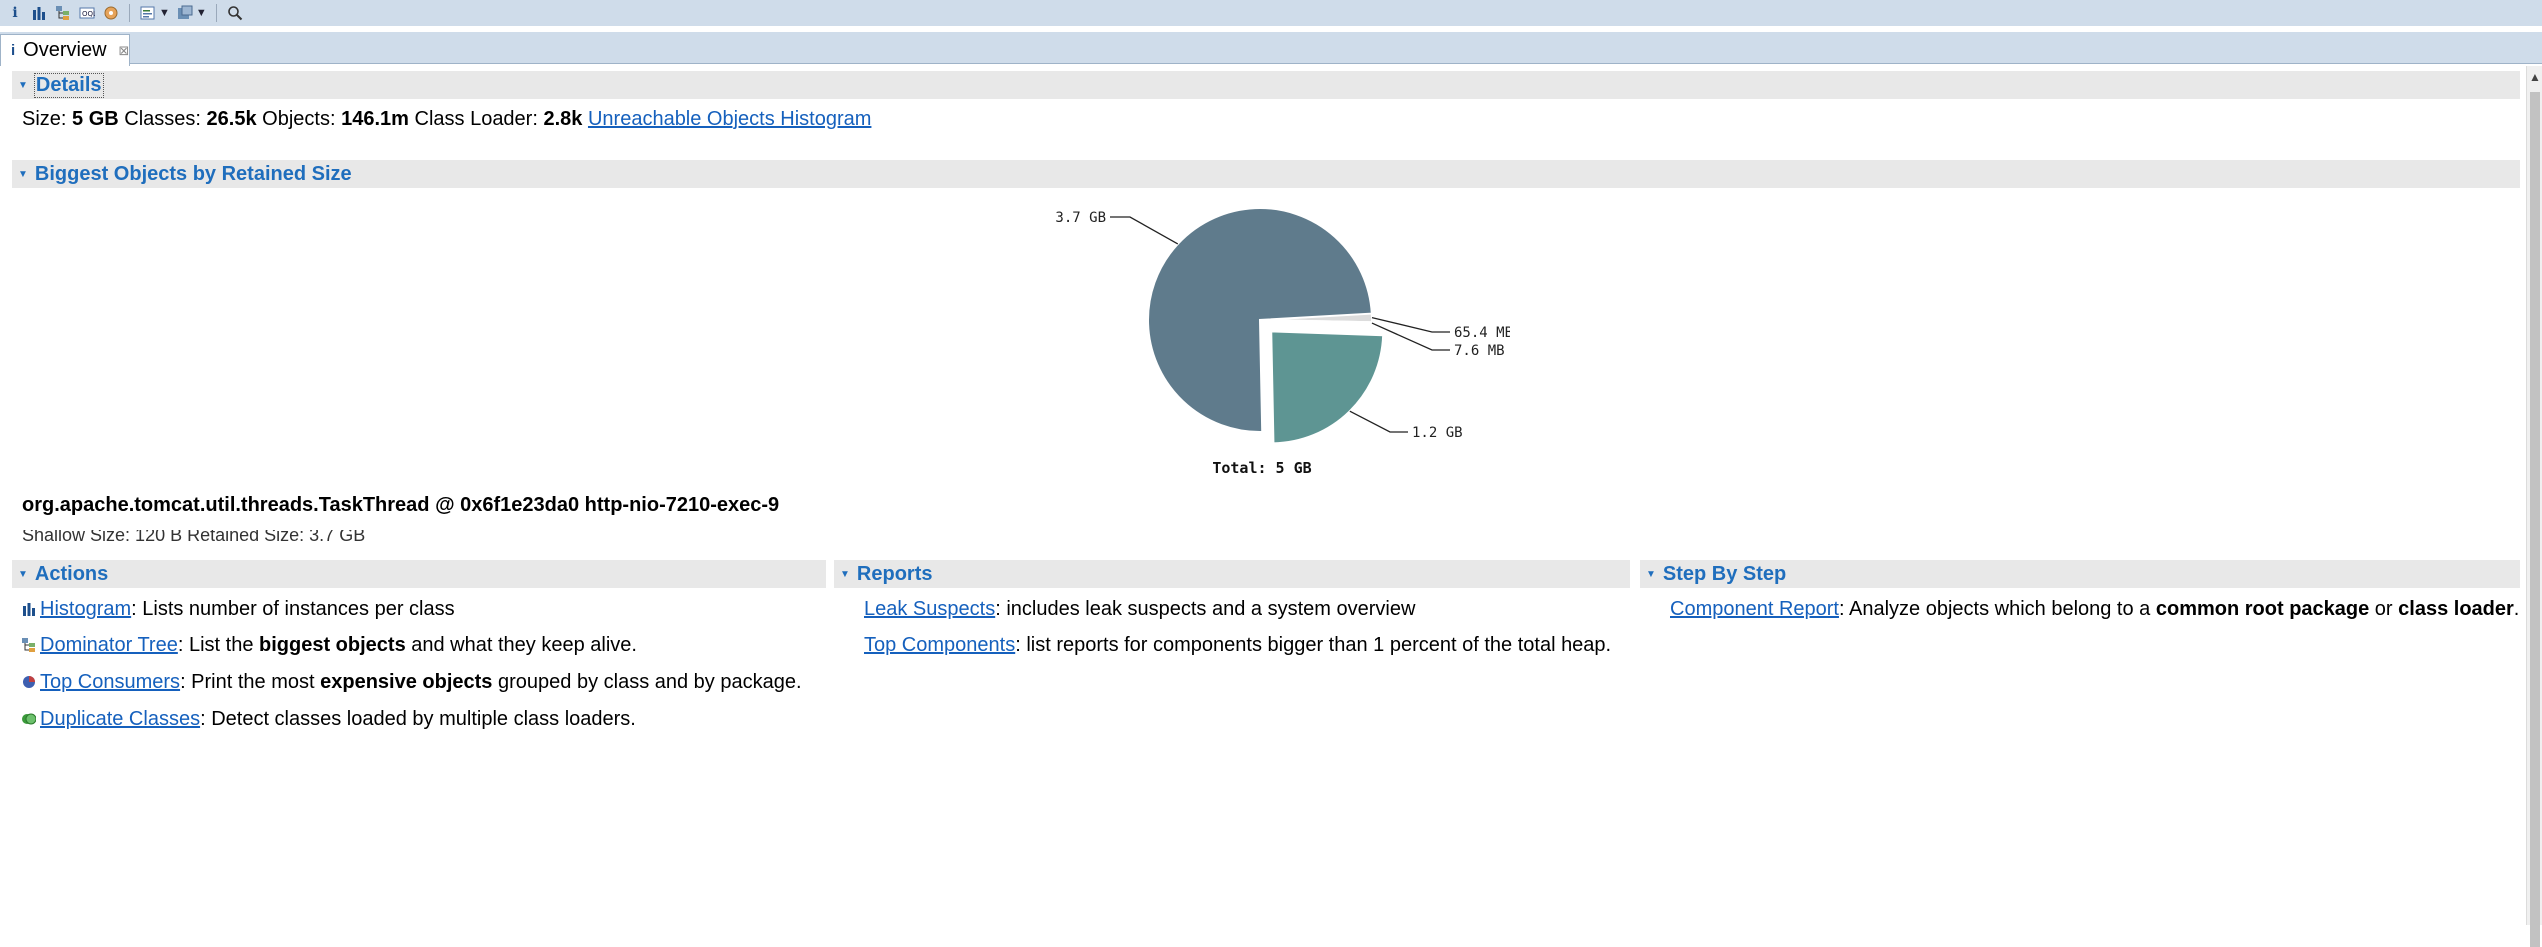 The height and width of the screenshot is (947, 2542). What do you see at coordinates (29, 717) in the screenshot?
I see `duplicate-classes-icon` at bounding box center [29, 717].